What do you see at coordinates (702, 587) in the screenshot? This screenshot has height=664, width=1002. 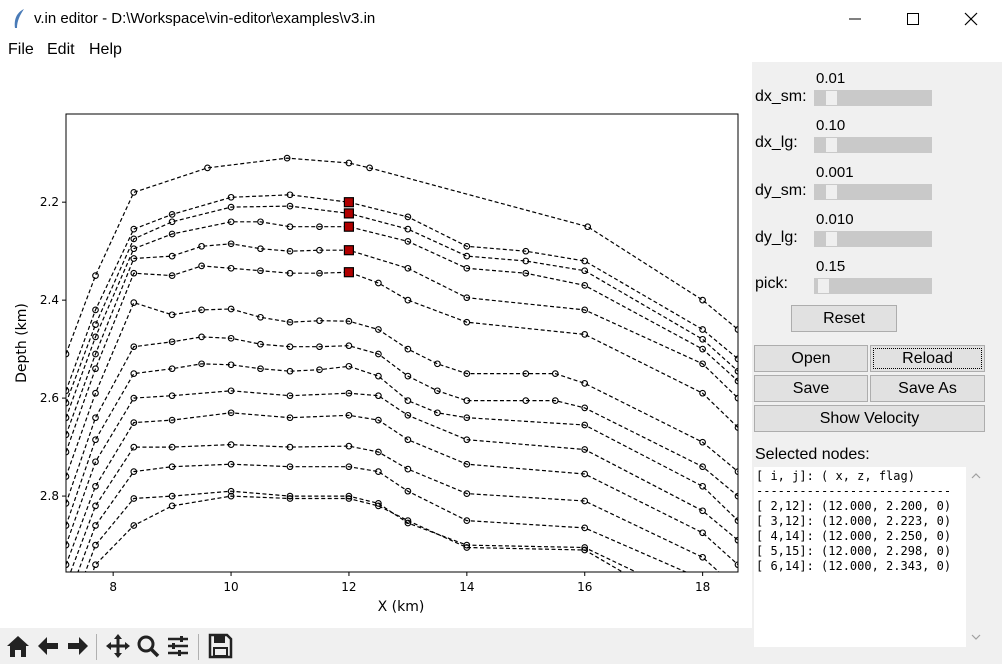 I see `x-tick-label: 18` at bounding box center [702, 587].